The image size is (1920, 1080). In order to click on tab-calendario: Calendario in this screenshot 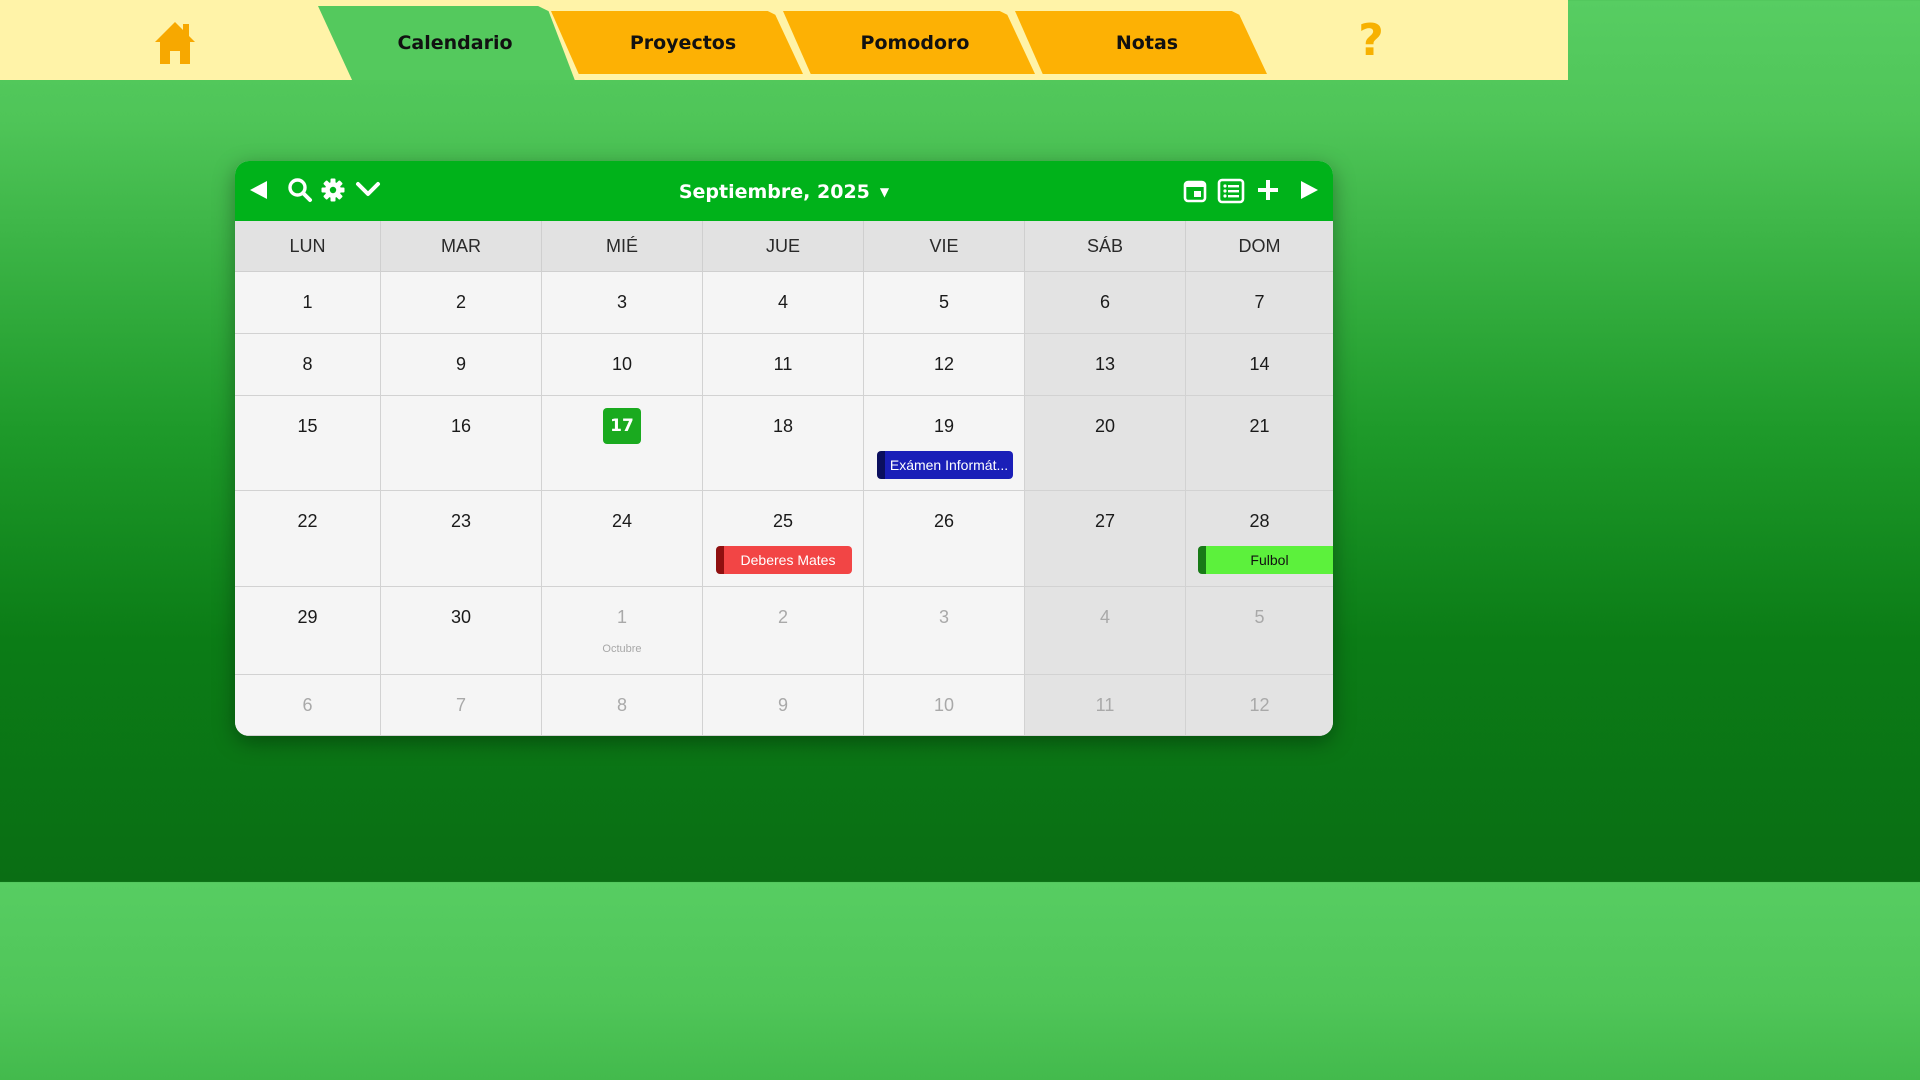, I will do `click(446, 43)`.